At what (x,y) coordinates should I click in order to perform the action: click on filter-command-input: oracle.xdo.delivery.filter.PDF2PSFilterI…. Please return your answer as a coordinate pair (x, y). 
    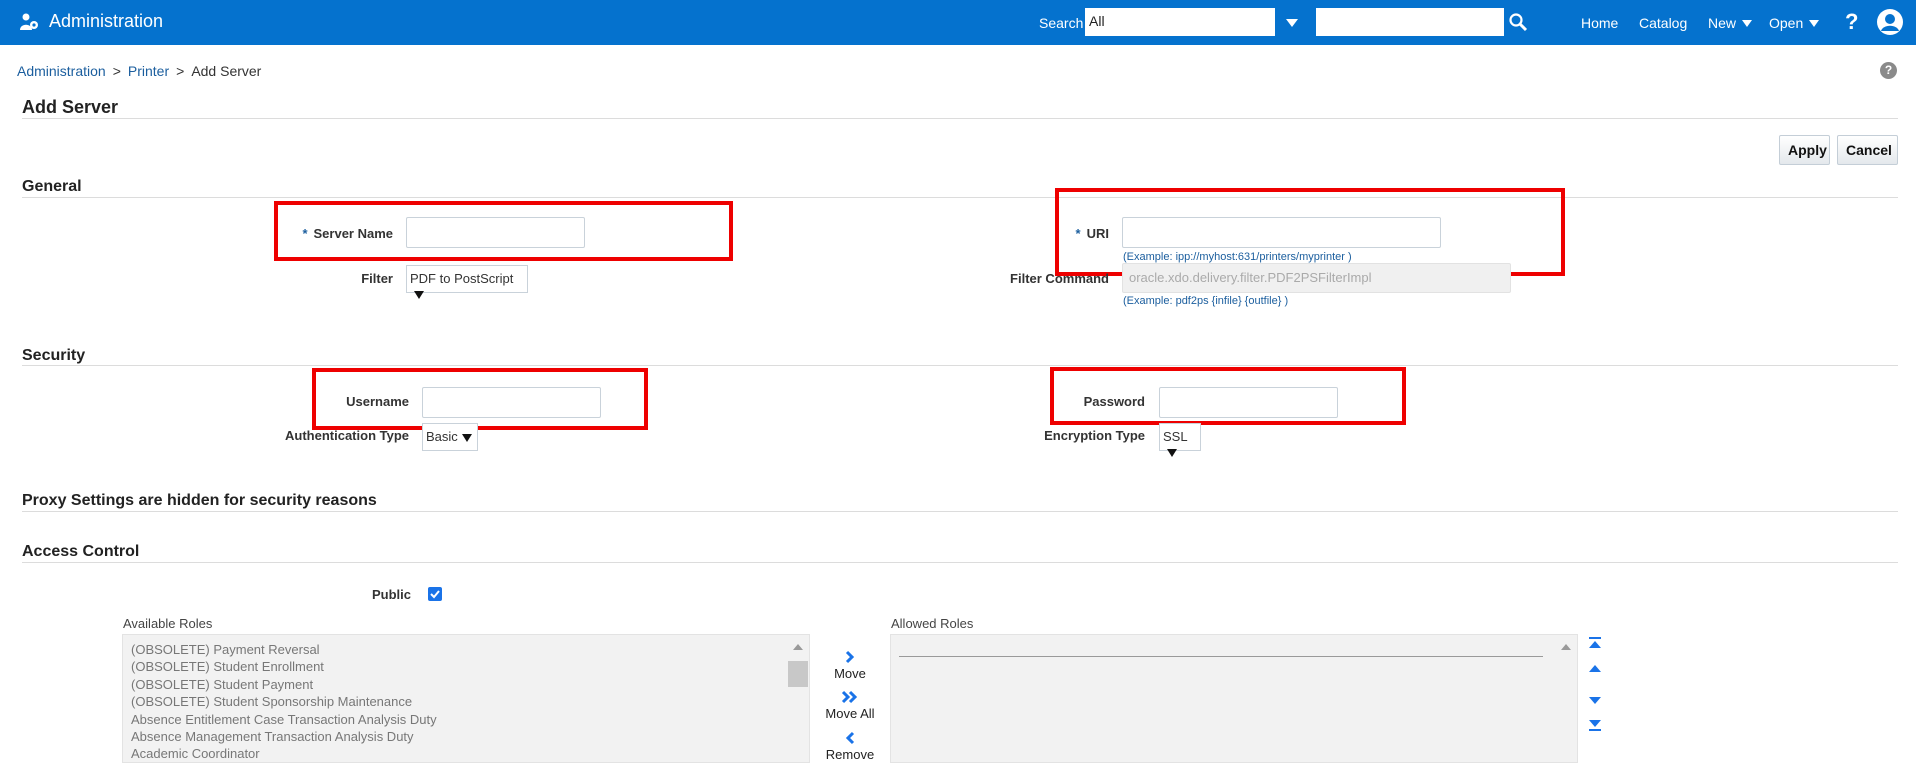
    Looking at the image, I should click on (1316, 278).